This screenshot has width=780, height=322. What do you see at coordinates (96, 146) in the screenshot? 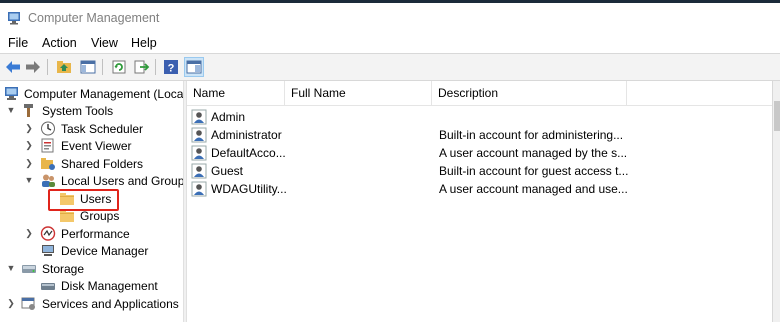
I see `tree-label: Event Viewer` at bounding box center [96, 146].